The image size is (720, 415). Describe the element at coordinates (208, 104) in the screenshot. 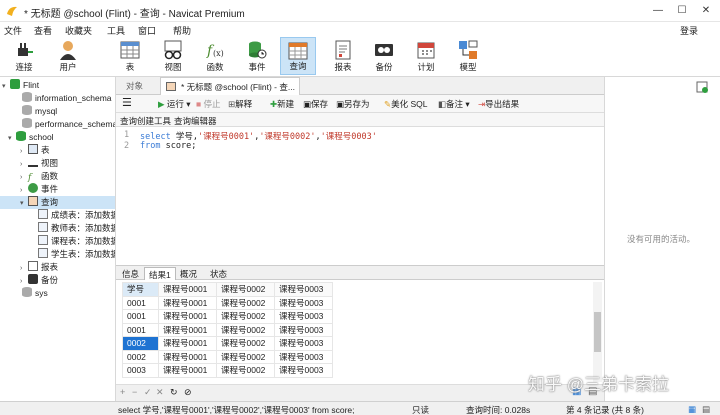

I see `stop-button: ■ 停止` at that location.